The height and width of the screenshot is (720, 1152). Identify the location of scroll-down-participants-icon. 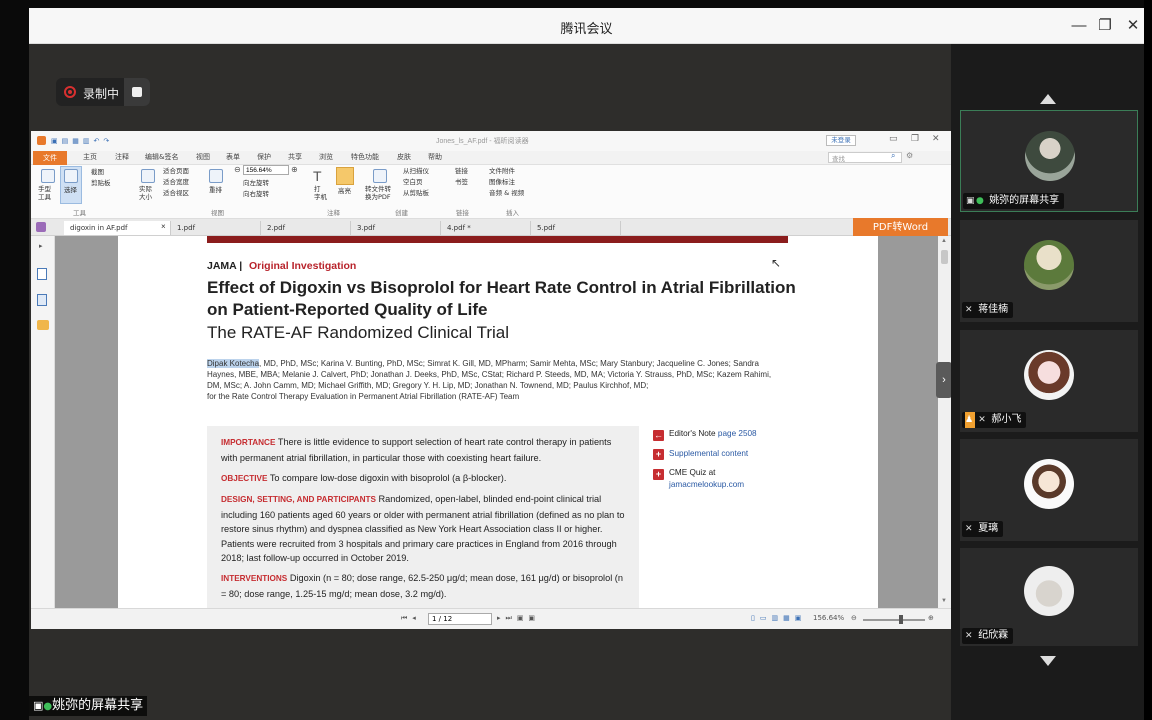
(1048, 661).